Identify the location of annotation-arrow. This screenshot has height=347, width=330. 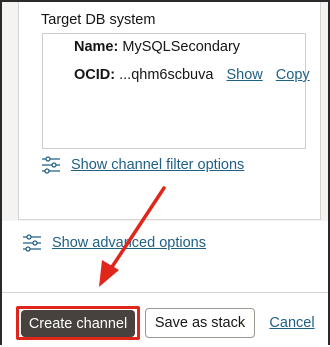
(132, 236).